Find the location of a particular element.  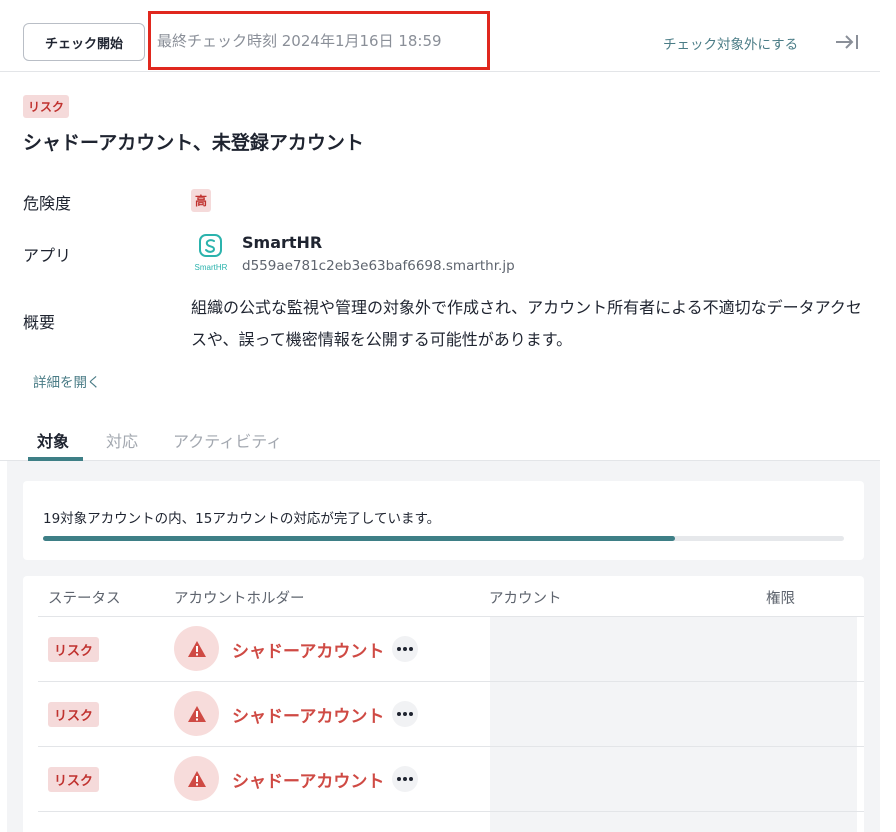

summary-label: 概要 is located at coordinates (39, 322).